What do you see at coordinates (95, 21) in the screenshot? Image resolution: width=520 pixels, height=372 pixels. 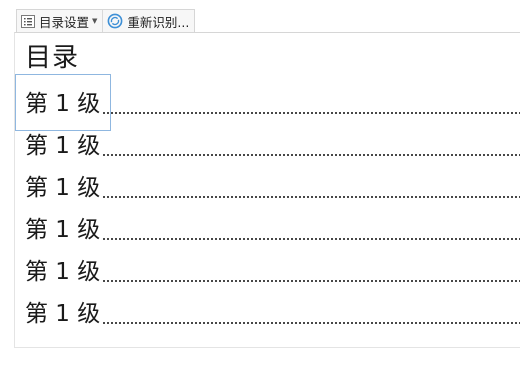 I see `chevron-down-icon: ▼` at bounding box center [95, 21].